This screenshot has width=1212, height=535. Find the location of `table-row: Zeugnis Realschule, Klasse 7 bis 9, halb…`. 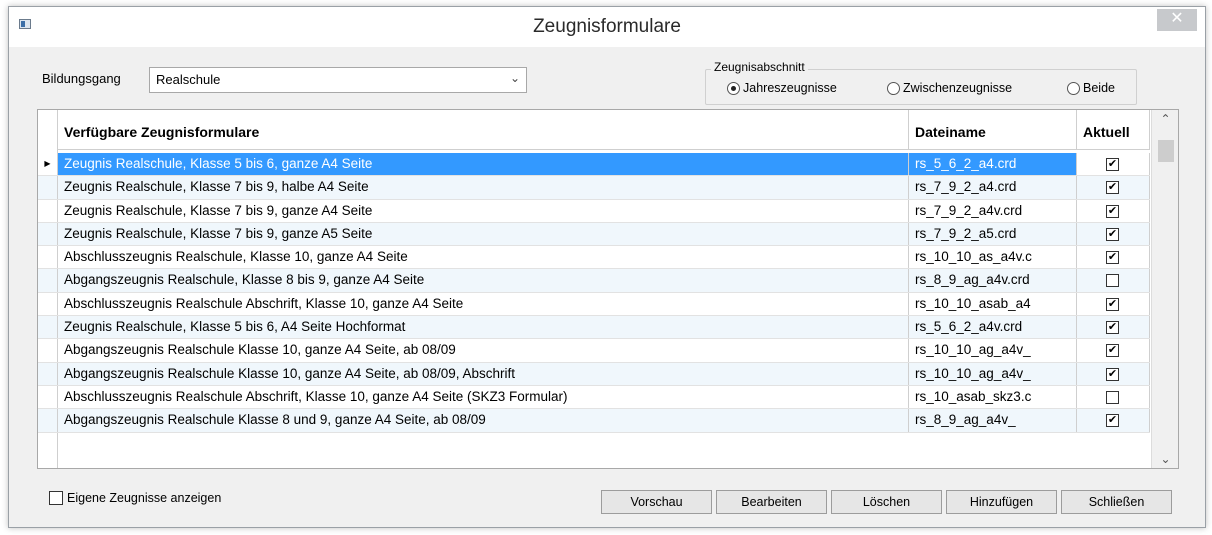

table-row: Zeugnis Realschule, Klasse 7 bis 9, halb… is located at coordinates (594, 188).